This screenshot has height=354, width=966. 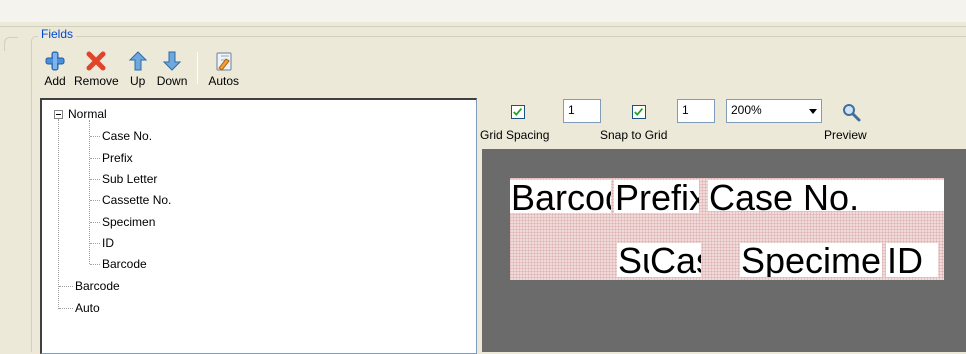 I want to click on tree-item-prefix: Prefix, so click(x=117, y=158).